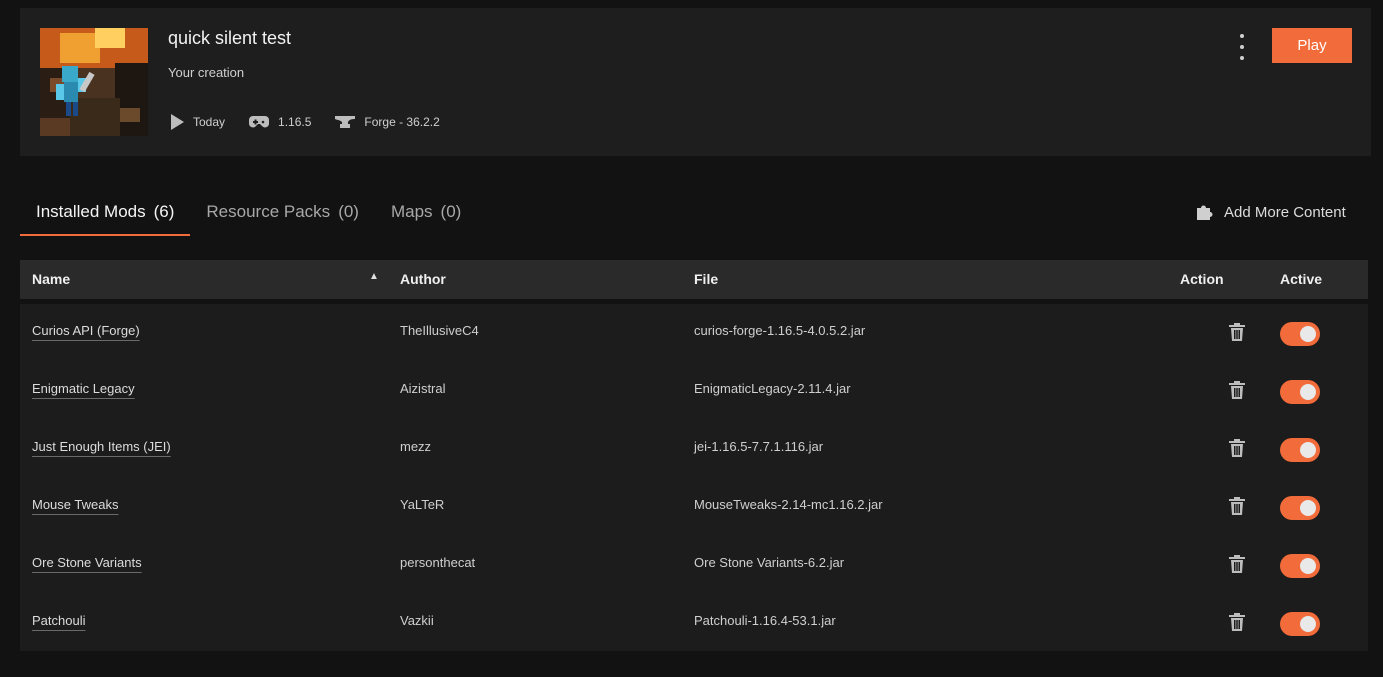 The width and height of the screenshot is (1383, 677). What do you see at coordinates (417, 620) in the screenshot?
I see `mod-author: Vazkii` at bounding box center [417, 620].